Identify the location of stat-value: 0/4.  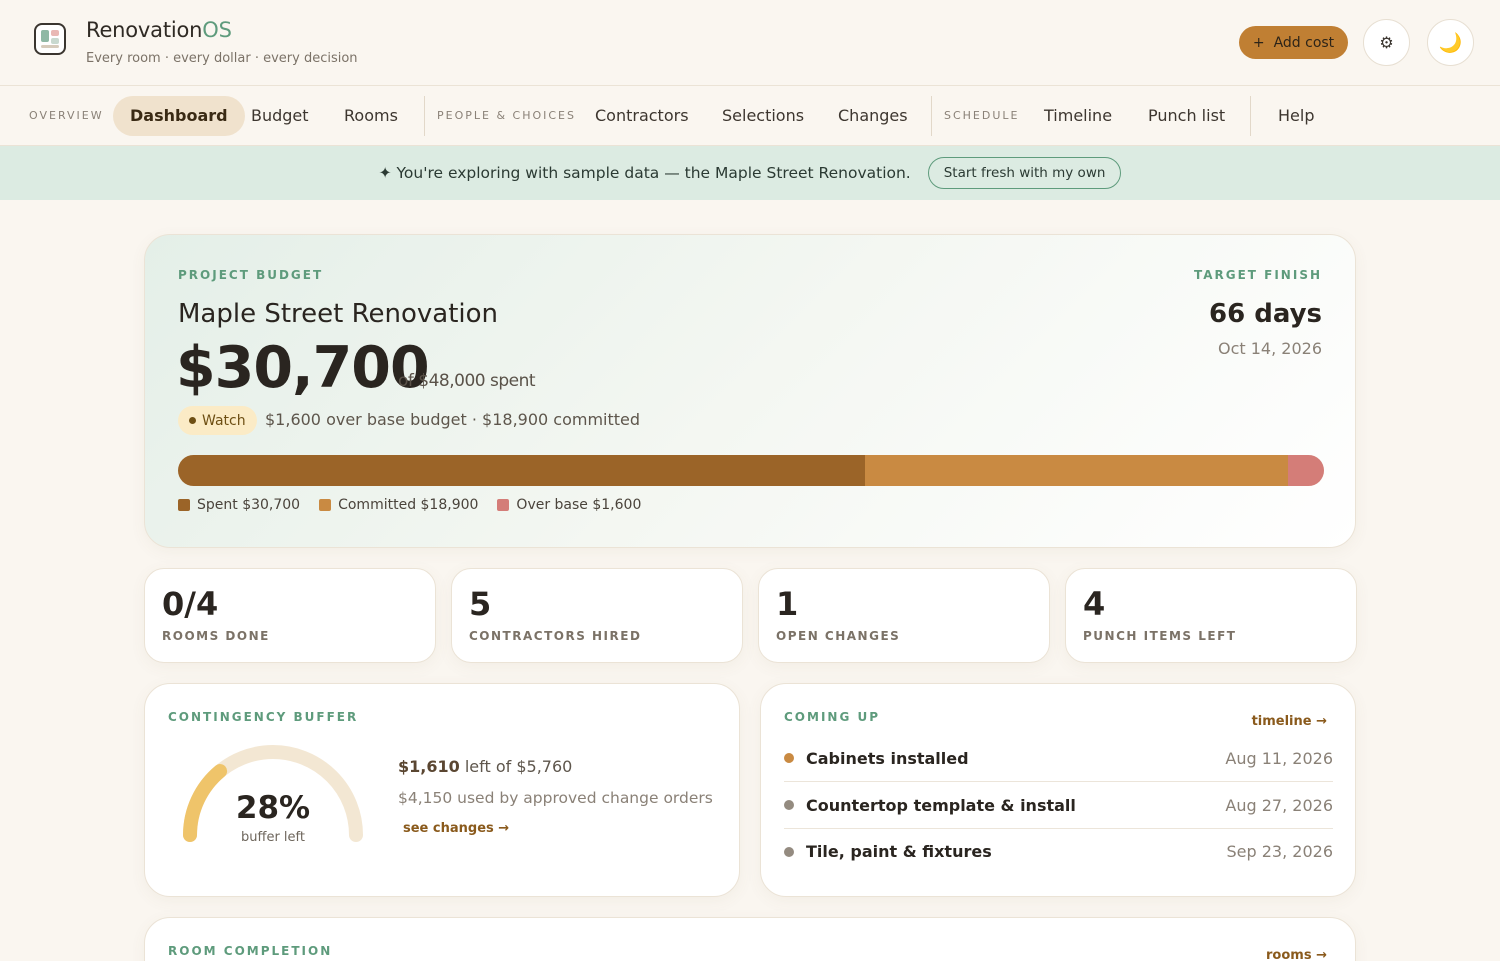
(190, 604).